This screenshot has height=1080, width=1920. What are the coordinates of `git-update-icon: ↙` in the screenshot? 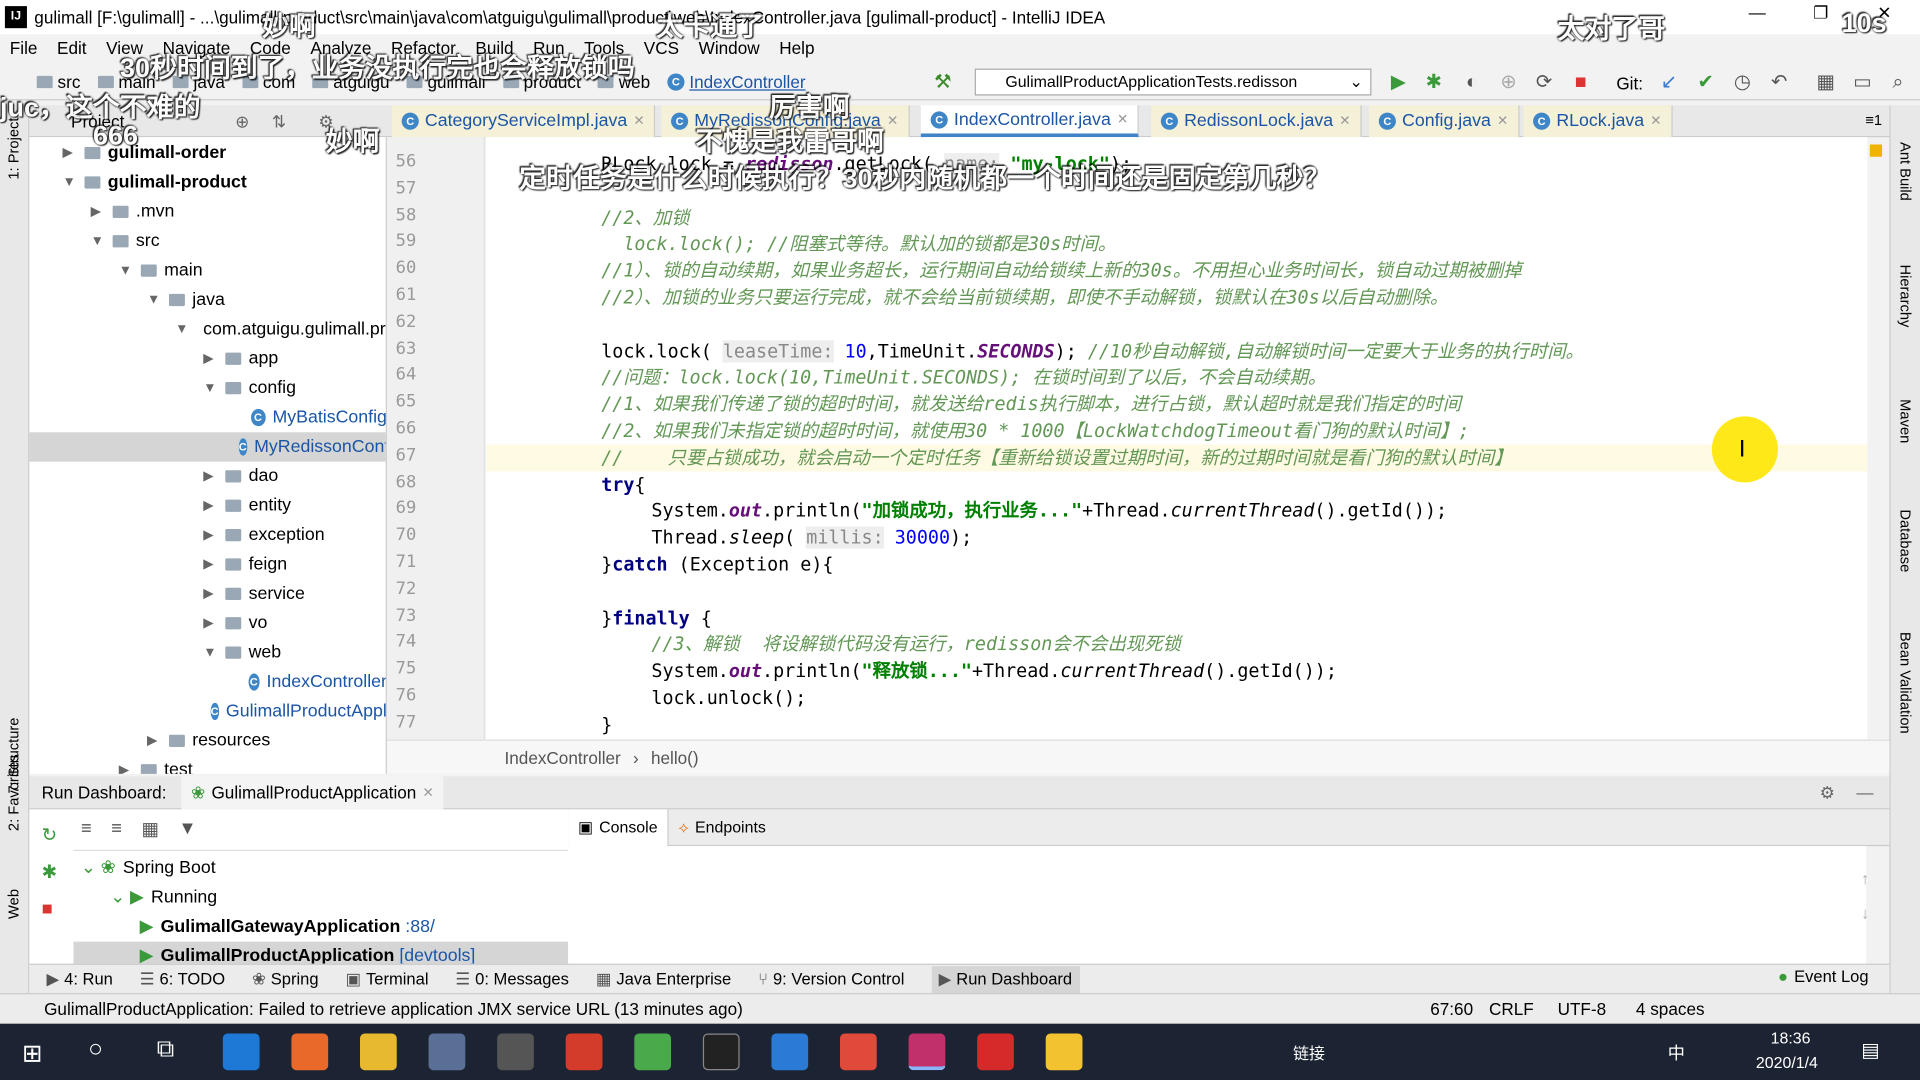 It's located at (1669, 83).